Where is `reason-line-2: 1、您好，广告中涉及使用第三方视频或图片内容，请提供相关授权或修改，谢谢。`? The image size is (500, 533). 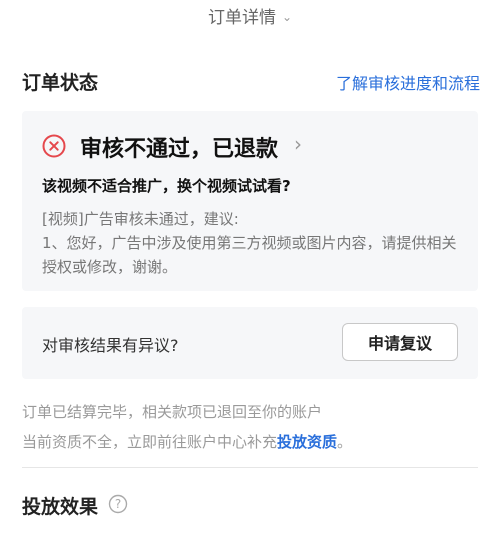 reason-line-2: 1、您好，广告中涉及使用第三方视频或图片内容，请提供相关授权或修改，谢谢。 is located at coordinates (249, 255).